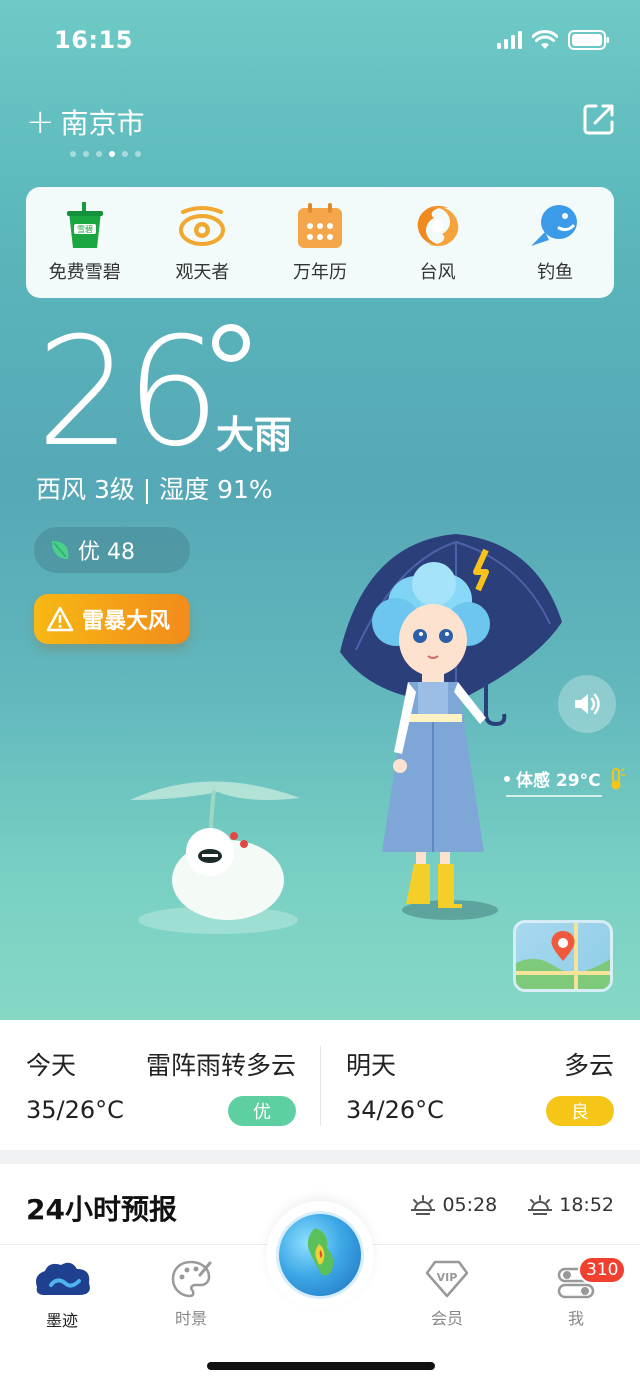 Image resolution: width=640 pixels, height=1385 pixels. I want to click on wifi-icon, so click(545, 40).